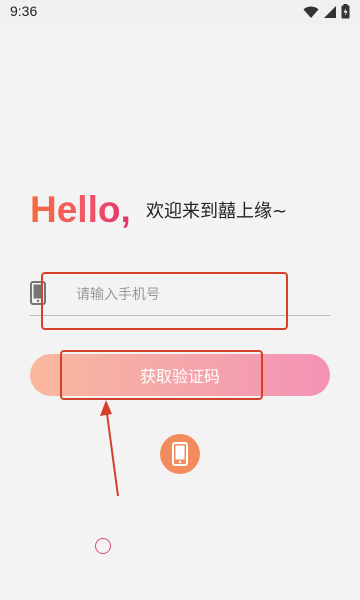 This screenshot has width=360, height=600. Describe the element at coordinates (103, 546) in the screenshot. I see `circle-indicator-icon` at that location.